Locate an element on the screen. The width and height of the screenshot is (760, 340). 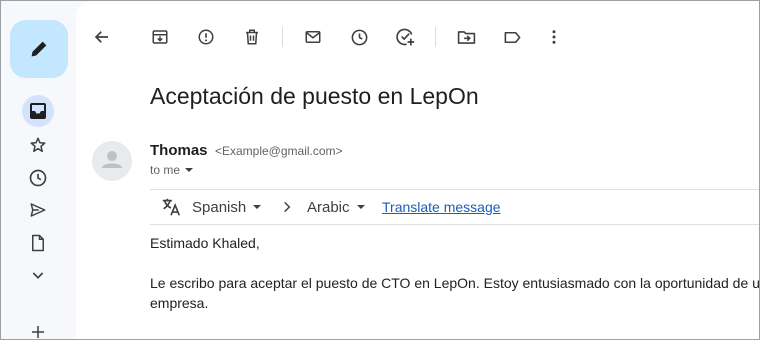
delete-button is located at coordinates (252, 37).